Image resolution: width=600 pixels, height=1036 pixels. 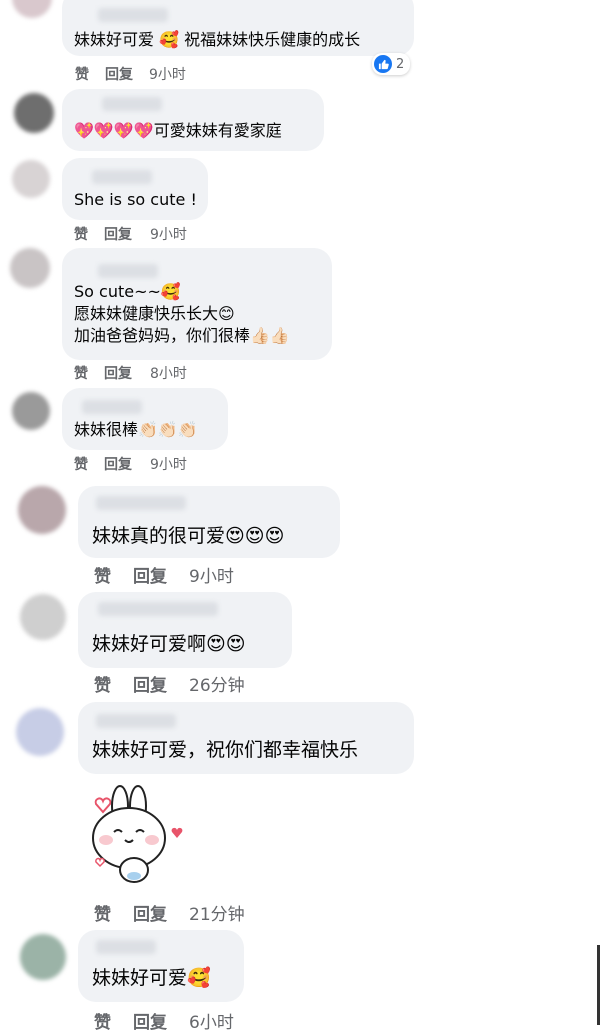 What do you see at coordinates (136, 429) in the screenshot?
I see `comment-text: 妹妹很棒👏🏻👏🏻👏🏻` at bounding box center [136, 429].